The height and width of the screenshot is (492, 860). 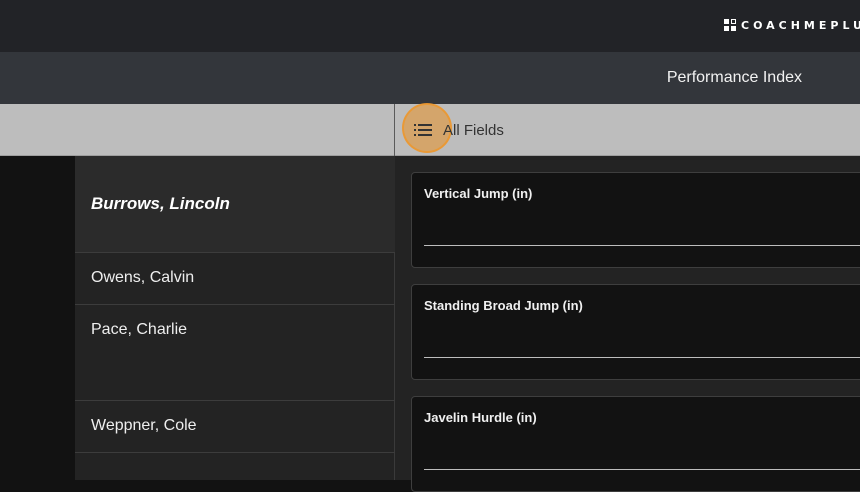 I want to click on athlete-item-pace-charlie: Pace, Charlie, so click(x=235, y=353).